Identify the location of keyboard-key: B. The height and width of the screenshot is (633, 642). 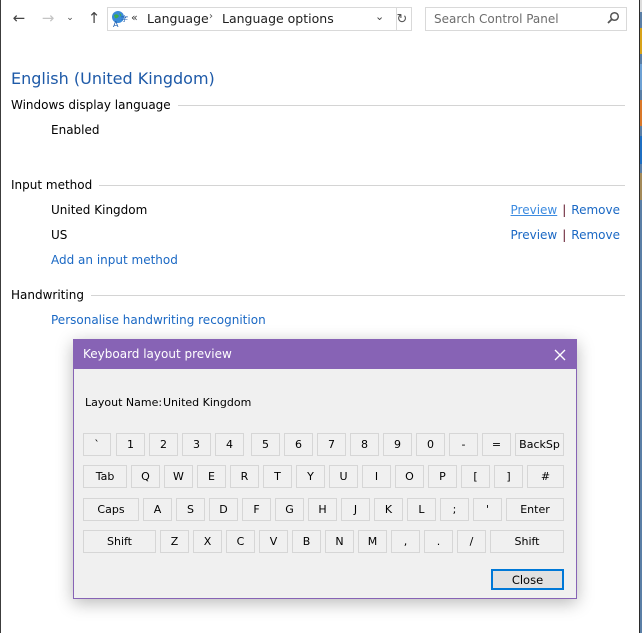
(306, 541).